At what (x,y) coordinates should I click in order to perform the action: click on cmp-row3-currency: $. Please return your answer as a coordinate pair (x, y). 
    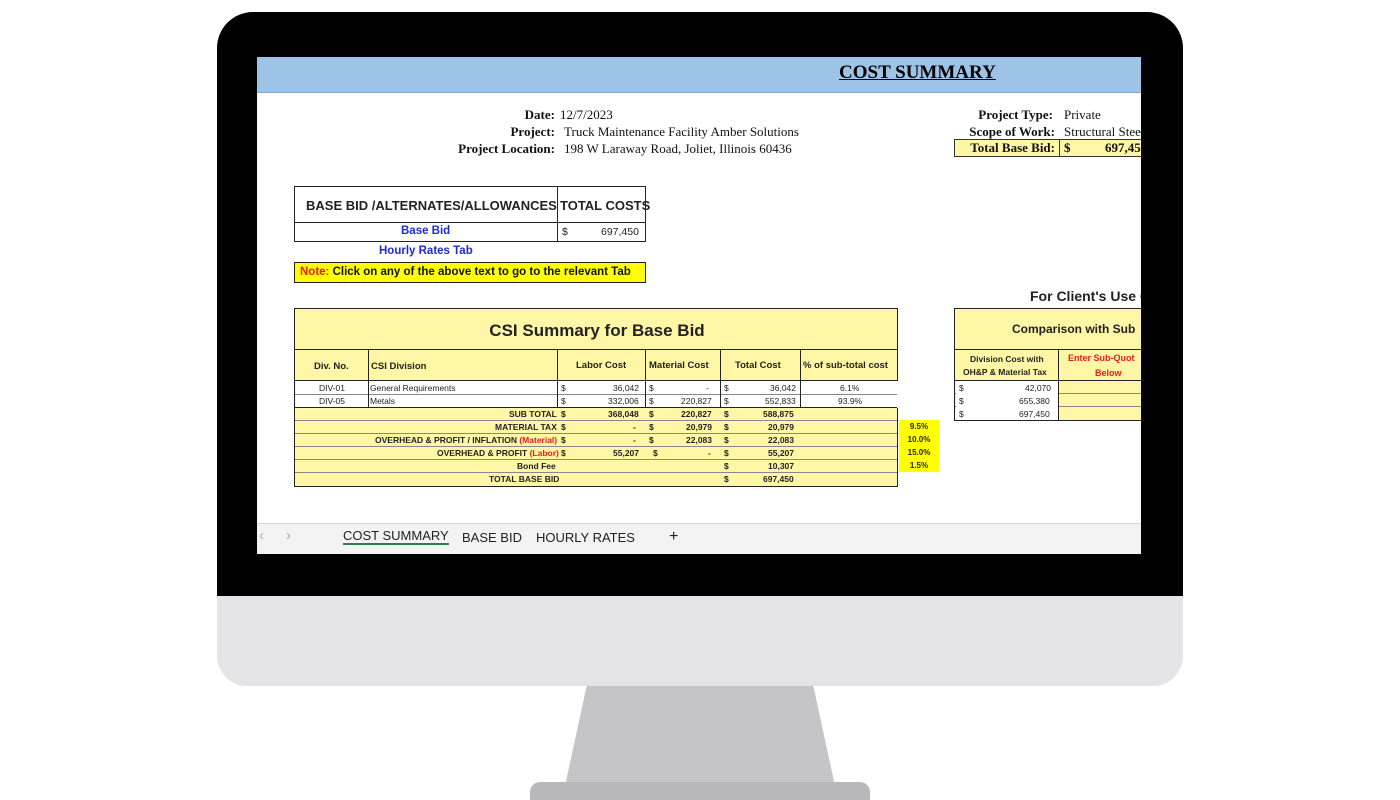
    Looking at the image, I should click on (961, 414).